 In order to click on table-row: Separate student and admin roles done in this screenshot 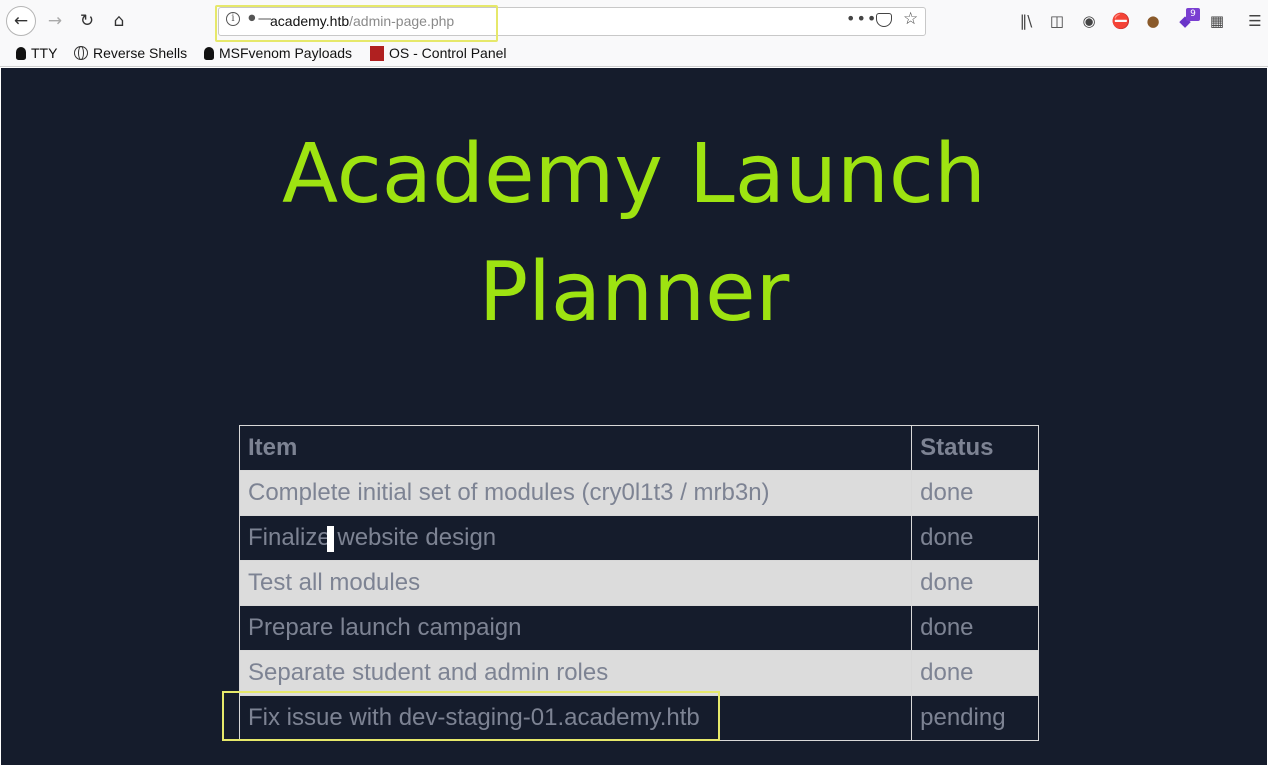, I will do `click(638, 673)`.